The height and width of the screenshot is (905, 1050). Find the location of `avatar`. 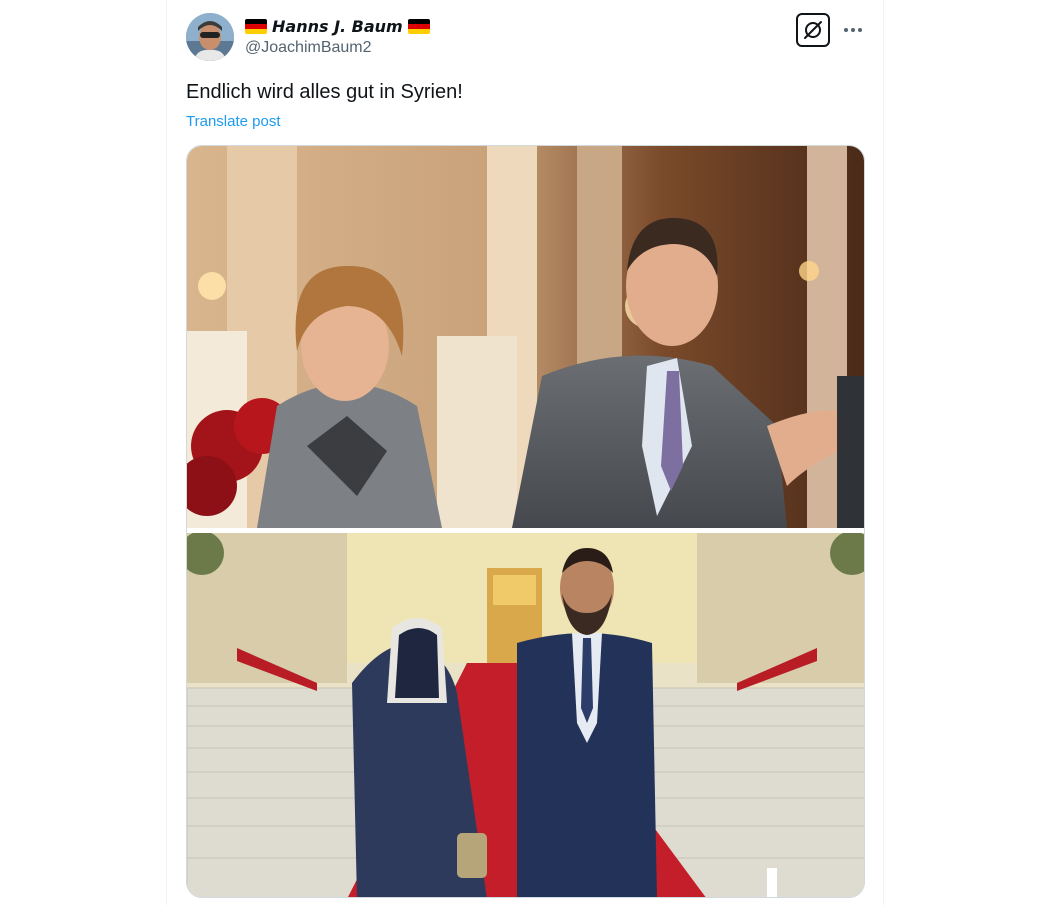

avatar is located at coordinates (210, 37).